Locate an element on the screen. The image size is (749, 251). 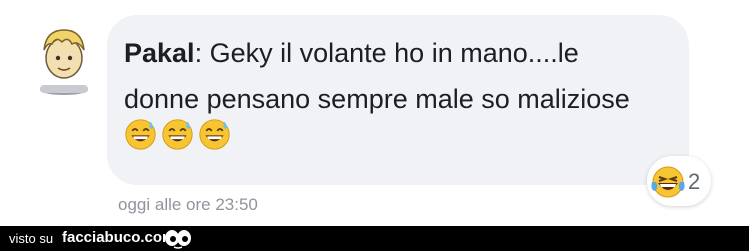
reaction-count: 2 is located at coordinates (694, 181).